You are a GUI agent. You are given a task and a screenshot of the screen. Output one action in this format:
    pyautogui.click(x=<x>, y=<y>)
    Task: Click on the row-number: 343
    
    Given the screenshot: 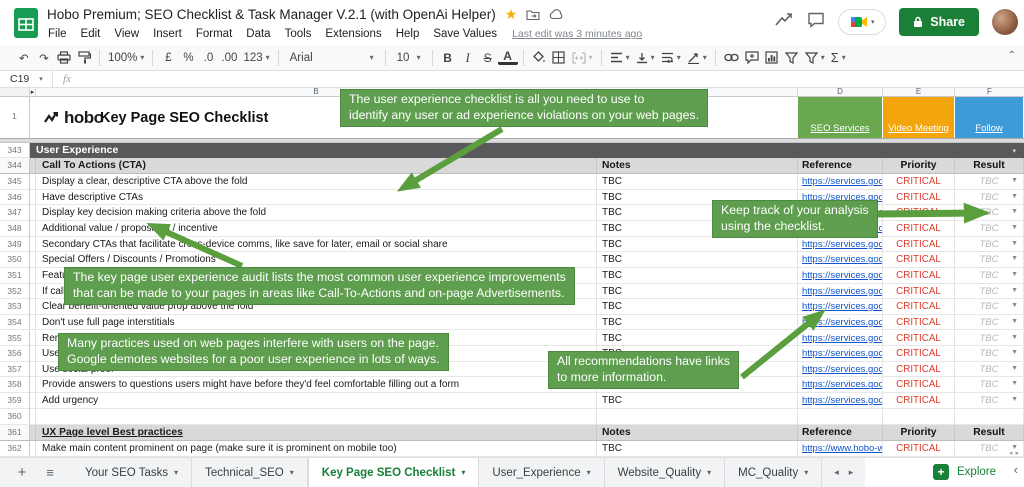 What is the action you would take?
    pyautogui.click(x=15, y=150)
    